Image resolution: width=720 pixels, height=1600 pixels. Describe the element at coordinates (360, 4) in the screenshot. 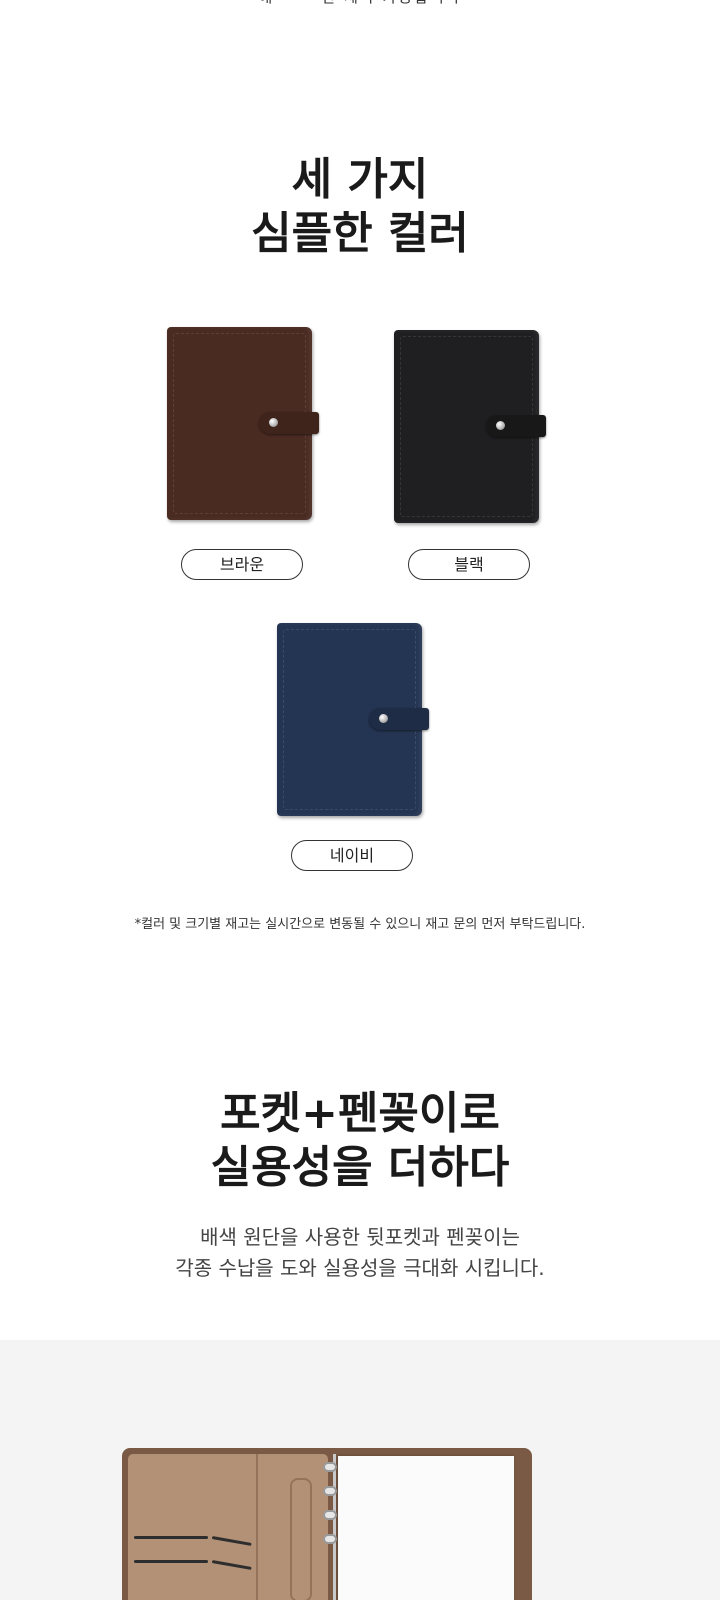

I see `clipped-top-text: 해 · · · 한 제작 가능합니다` at that location.